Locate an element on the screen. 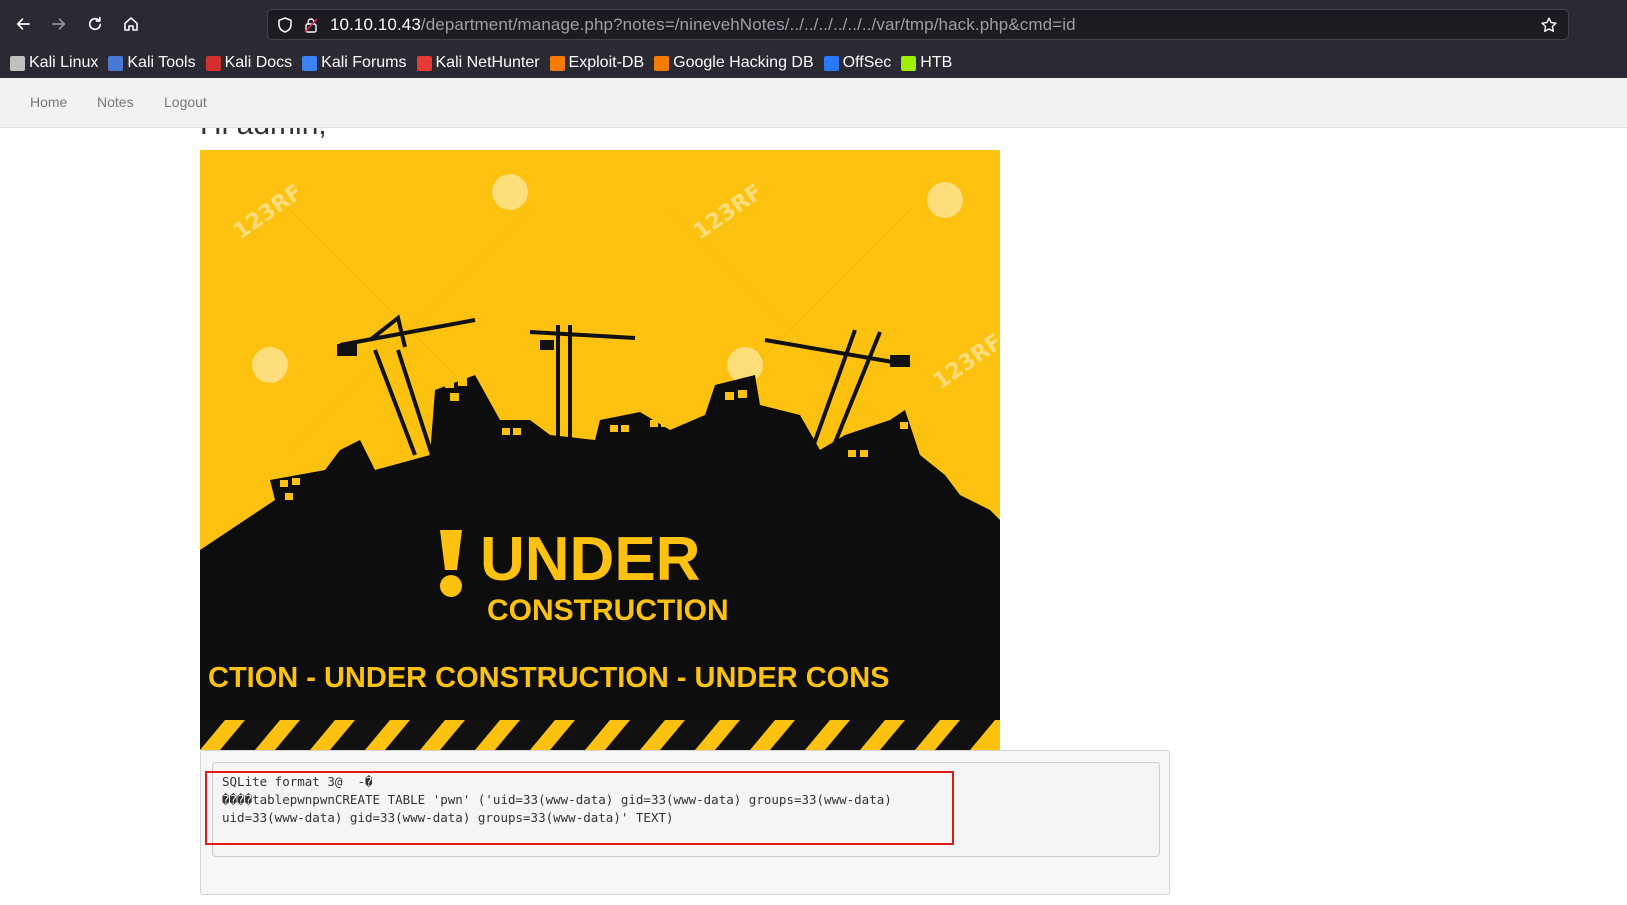 This screenshot has width=1627, height=905. bookmark-item: Kali Forums is located at coordinates (354, 63).